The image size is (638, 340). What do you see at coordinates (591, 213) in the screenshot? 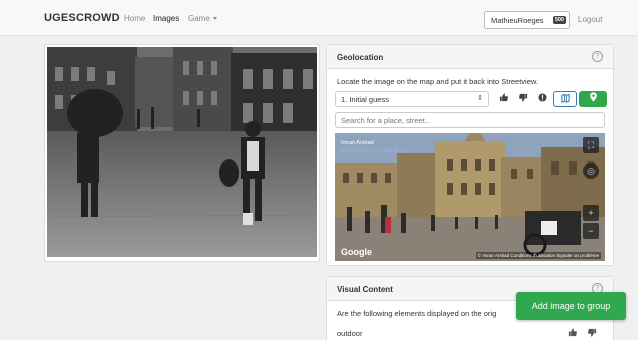
I see `zoom-in-icon: +` at bounding box center [591, 213].